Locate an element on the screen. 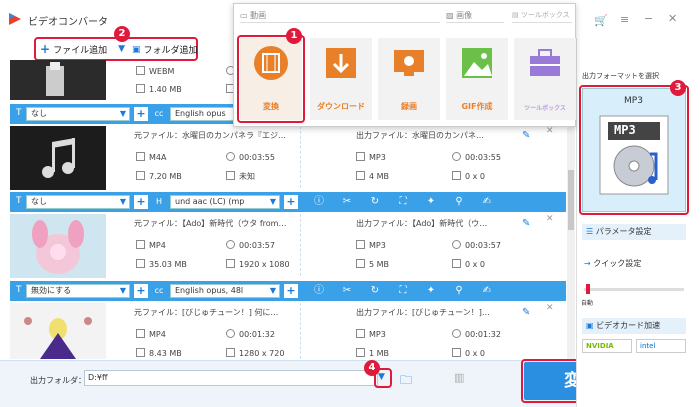 This screenshot has height=407, width=700. menu-icon: ≡ is located at coordinates (624, 19).